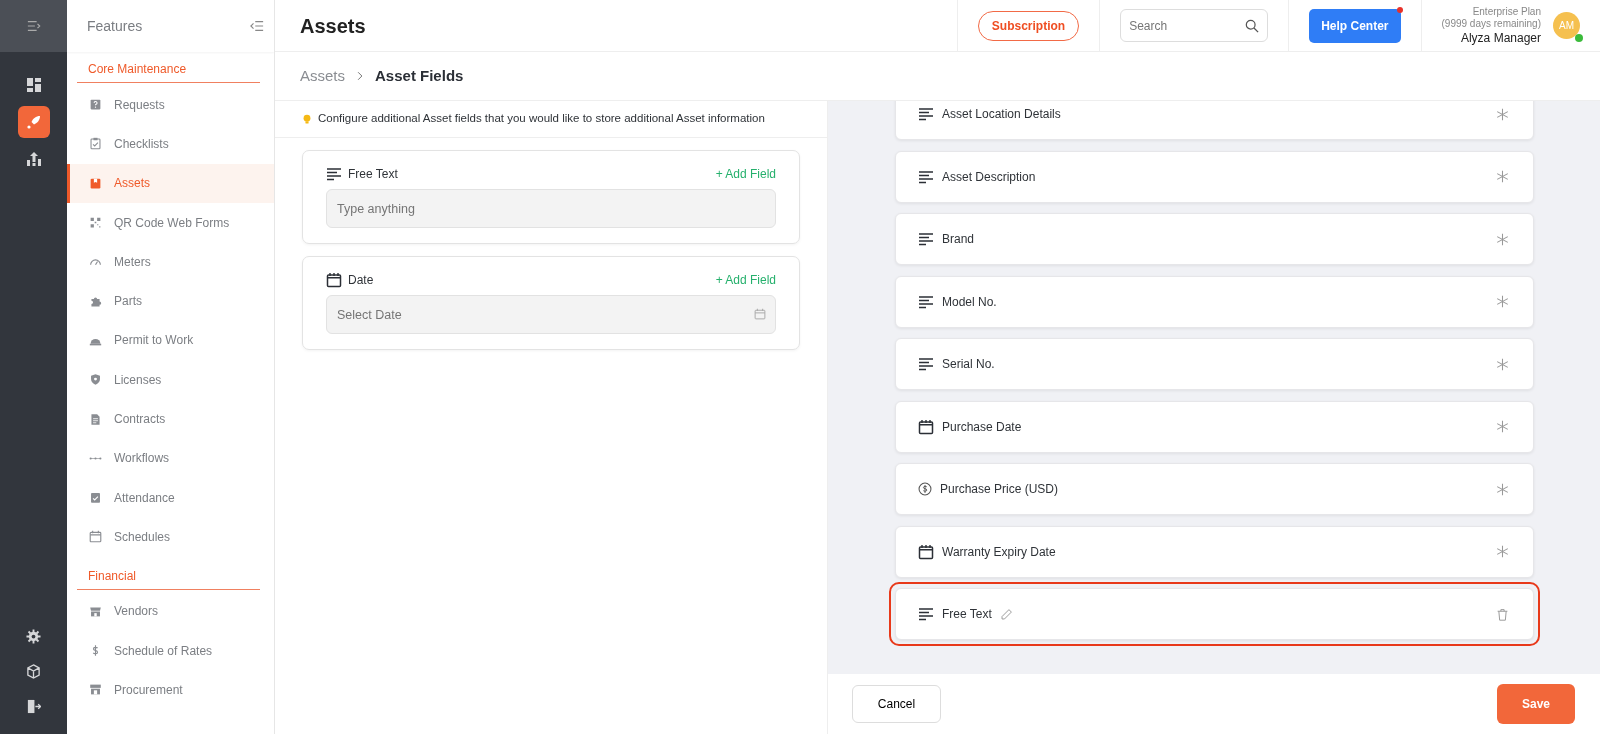 Image resolution: width=1600 pixels, height=734 pixels. What do you see at coordinates (33, 671) in the screenshot?
I see `cube-icon` at bounding box center [33, 671].